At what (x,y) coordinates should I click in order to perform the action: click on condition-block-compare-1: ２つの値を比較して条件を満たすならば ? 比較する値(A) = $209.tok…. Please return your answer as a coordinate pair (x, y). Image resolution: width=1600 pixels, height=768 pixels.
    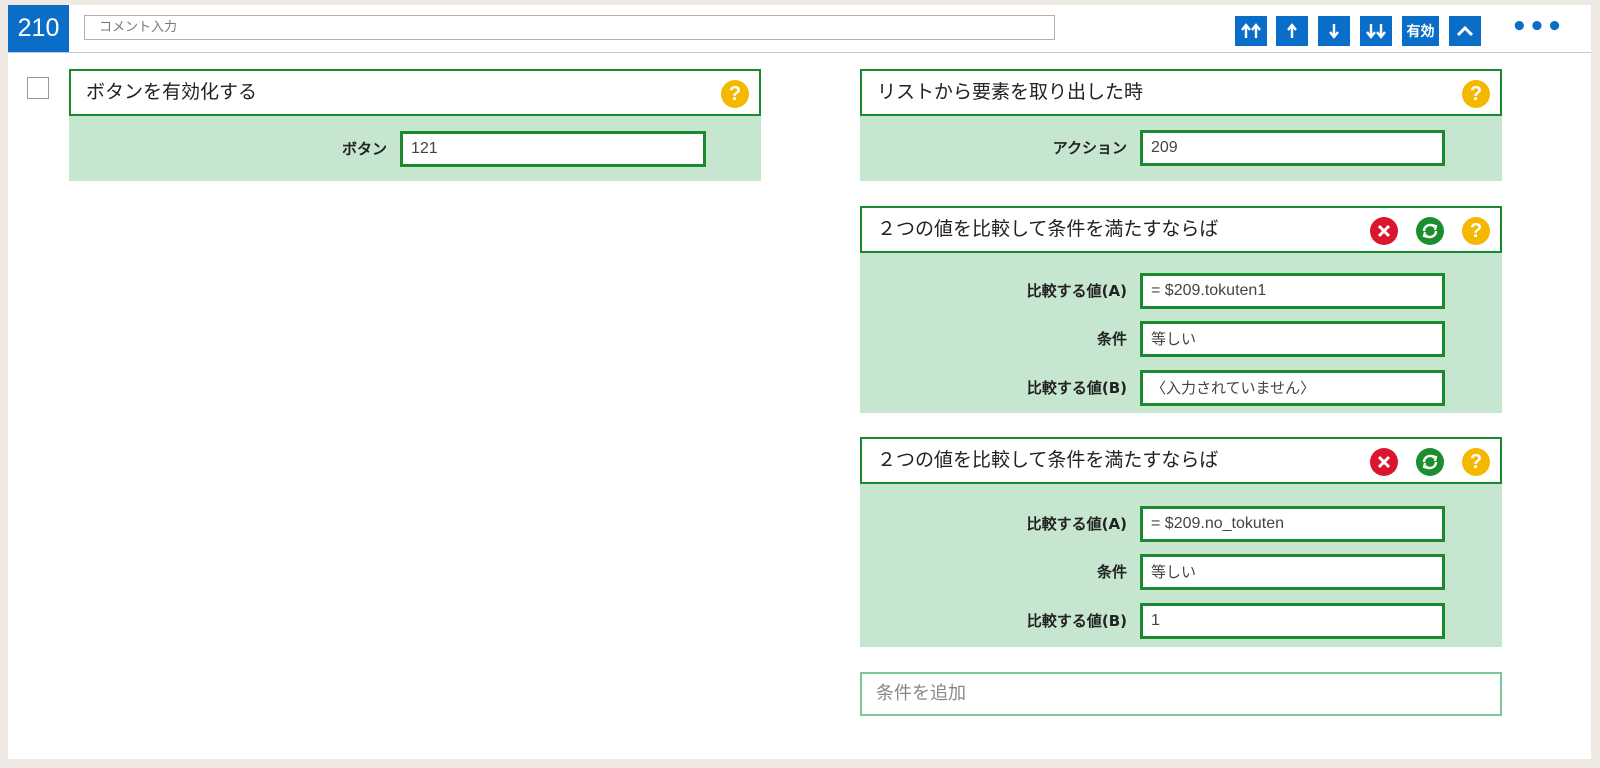
    Looking at the image, I should click on (1181, 309).